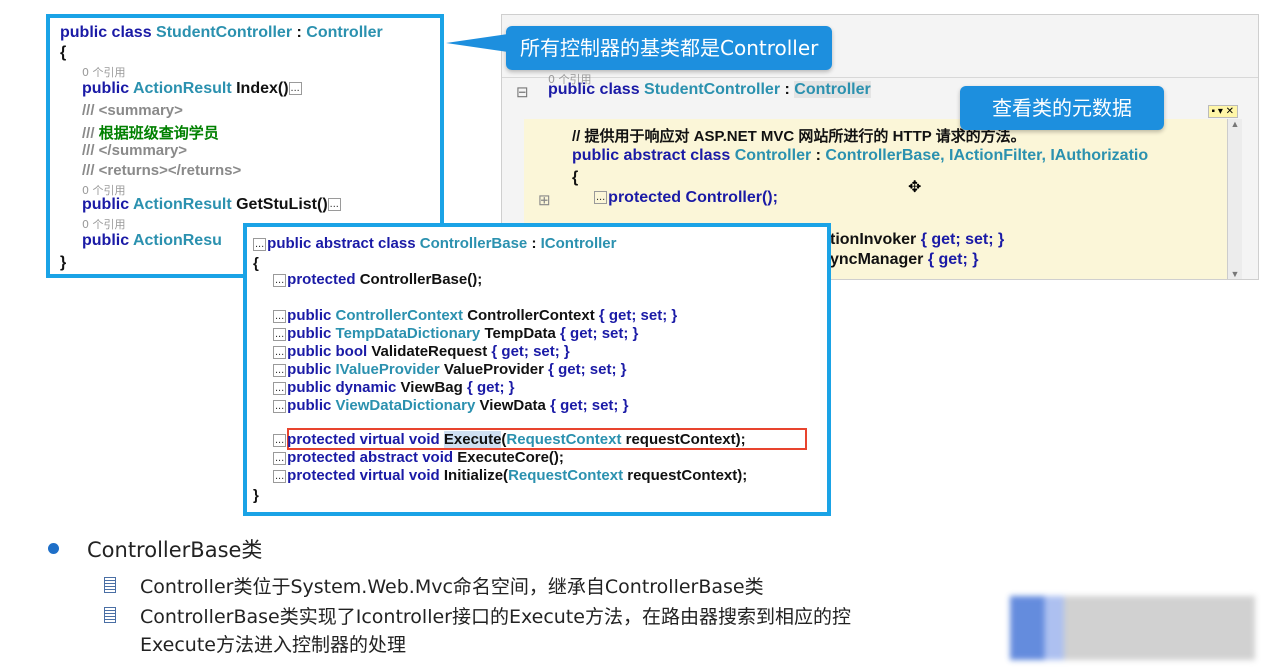 This screenshot has width=1263, height=669. Describe the element at coordinates (53, 548) in the screenshot. I see `bullet-dot` at that location.